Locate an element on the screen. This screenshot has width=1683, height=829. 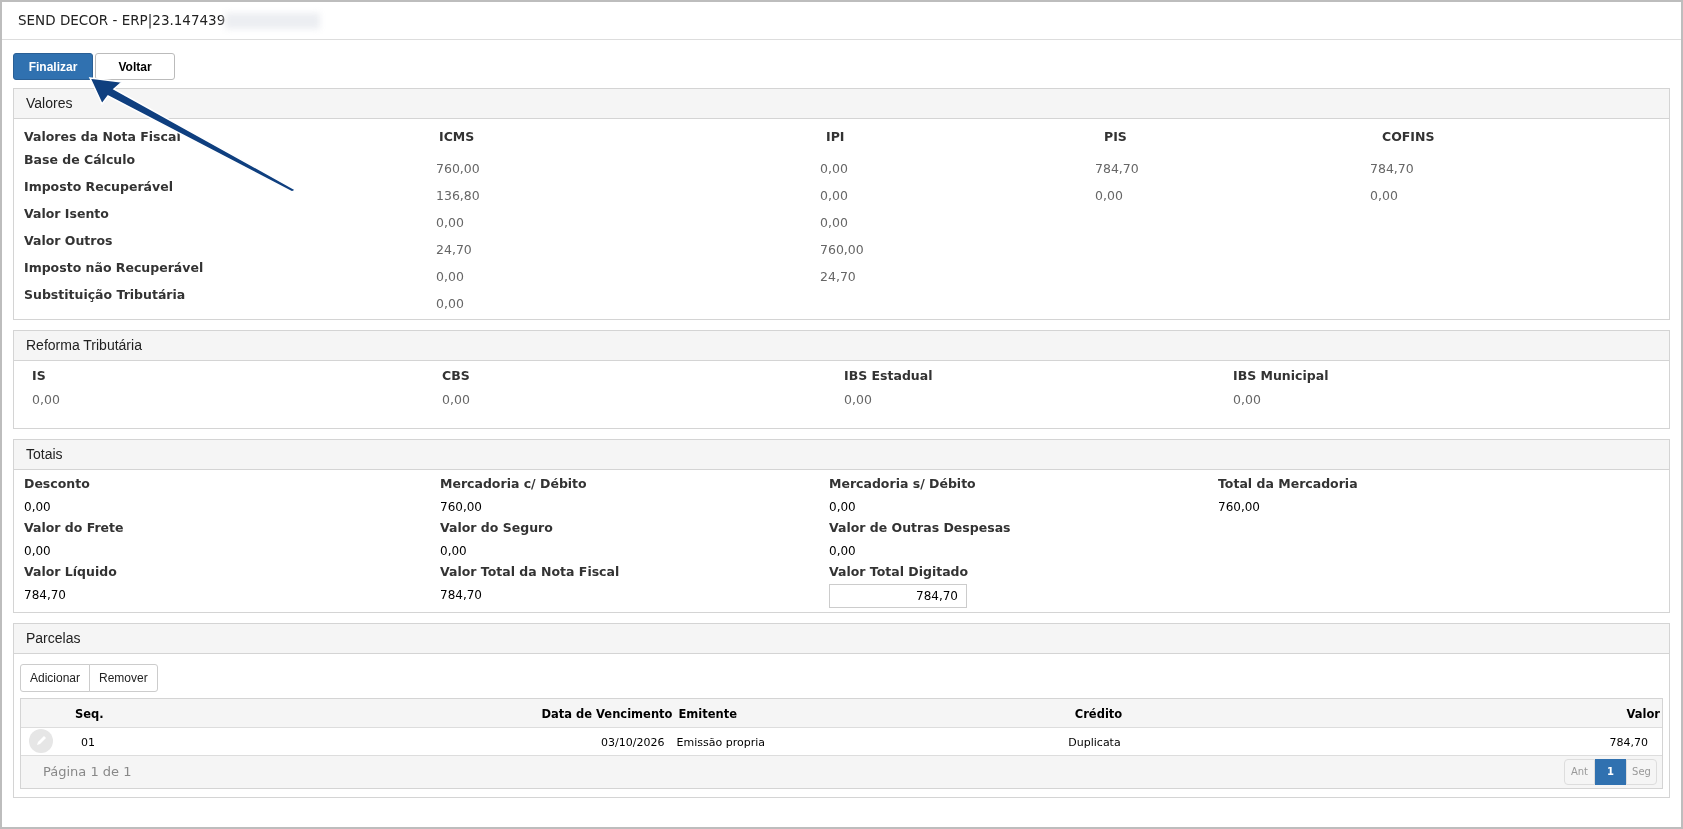
page-info: Página 1 de 1 is located at coordinates (87, 771).